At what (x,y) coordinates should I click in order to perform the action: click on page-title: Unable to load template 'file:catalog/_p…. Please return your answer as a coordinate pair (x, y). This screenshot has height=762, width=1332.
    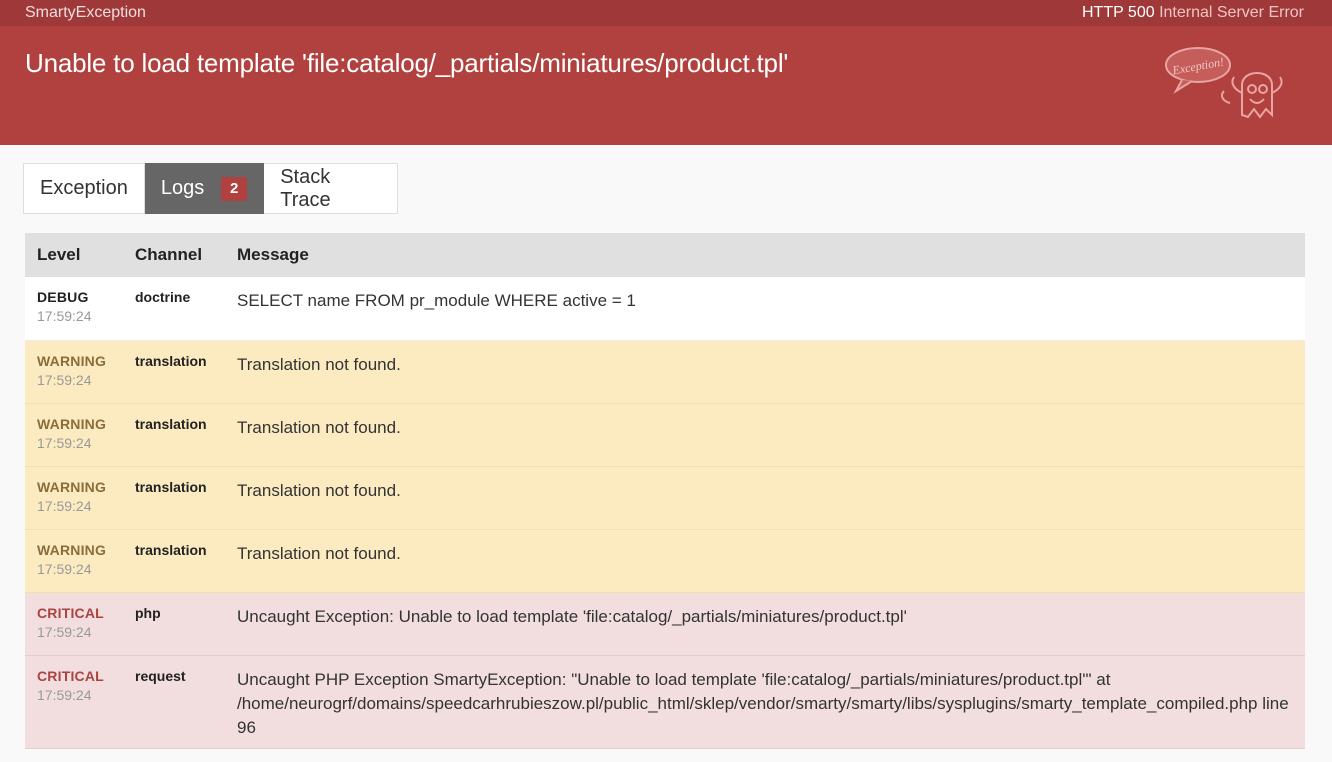
    Looking at the image, I should click on (407, 63).